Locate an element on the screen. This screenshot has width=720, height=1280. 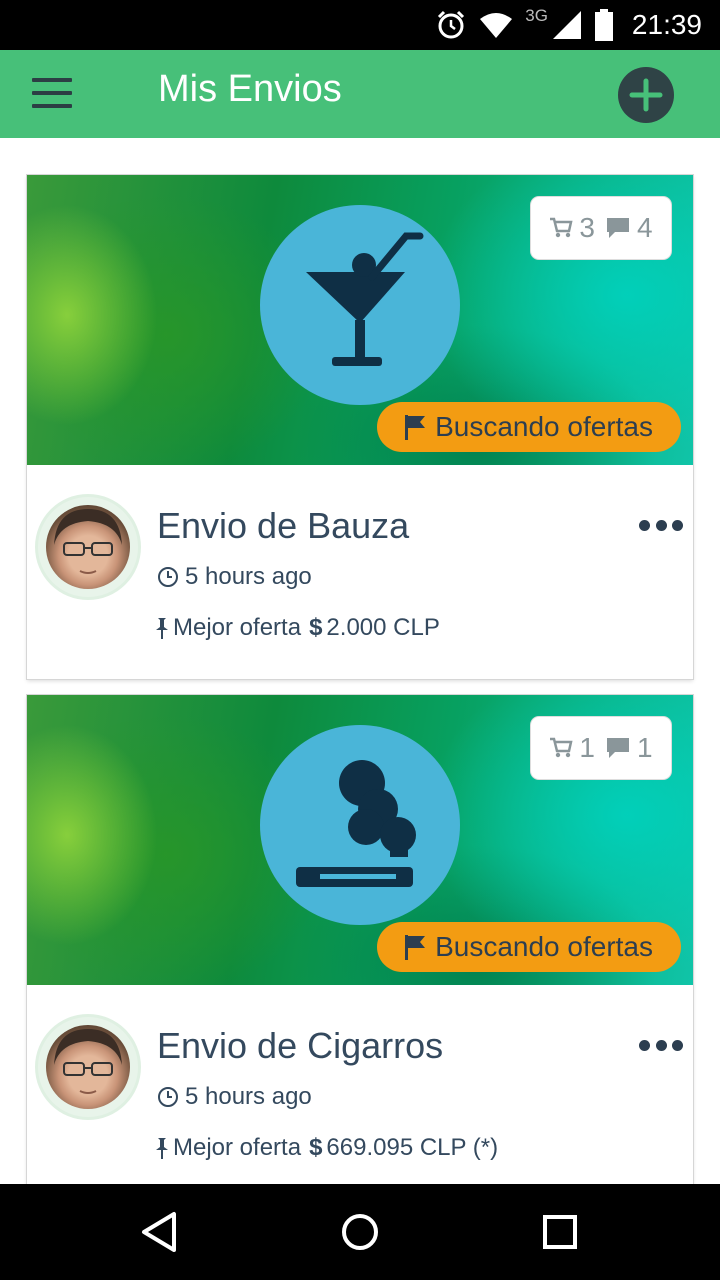
clock: 21:39 is located at coordinates (666, 24).